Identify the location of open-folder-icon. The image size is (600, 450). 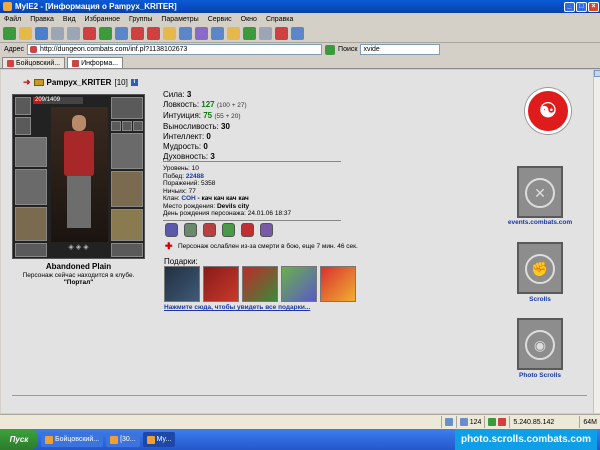
(25, 33).